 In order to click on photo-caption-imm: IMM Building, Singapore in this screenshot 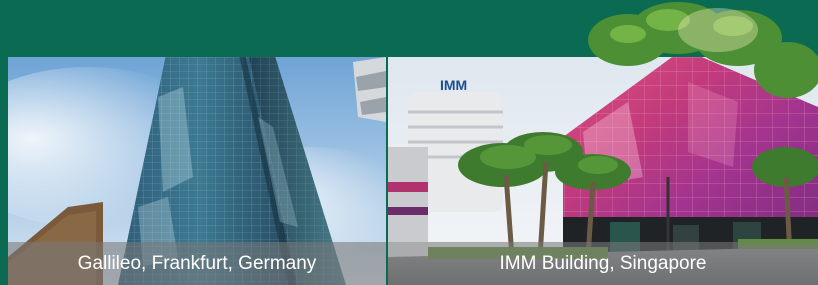, I will do `click(603, 263)`.